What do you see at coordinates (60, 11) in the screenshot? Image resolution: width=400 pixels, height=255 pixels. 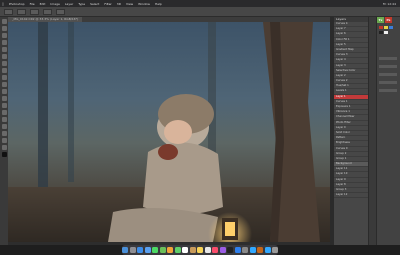 I see `flow-field` at bounding box center [60, 11].